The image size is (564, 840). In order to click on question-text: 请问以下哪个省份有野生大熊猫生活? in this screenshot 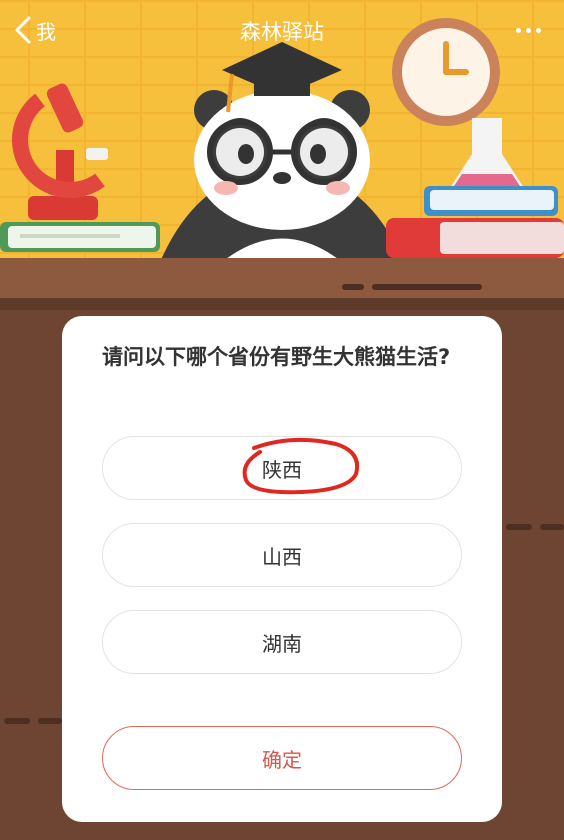, I will do `click(276, 357)`.